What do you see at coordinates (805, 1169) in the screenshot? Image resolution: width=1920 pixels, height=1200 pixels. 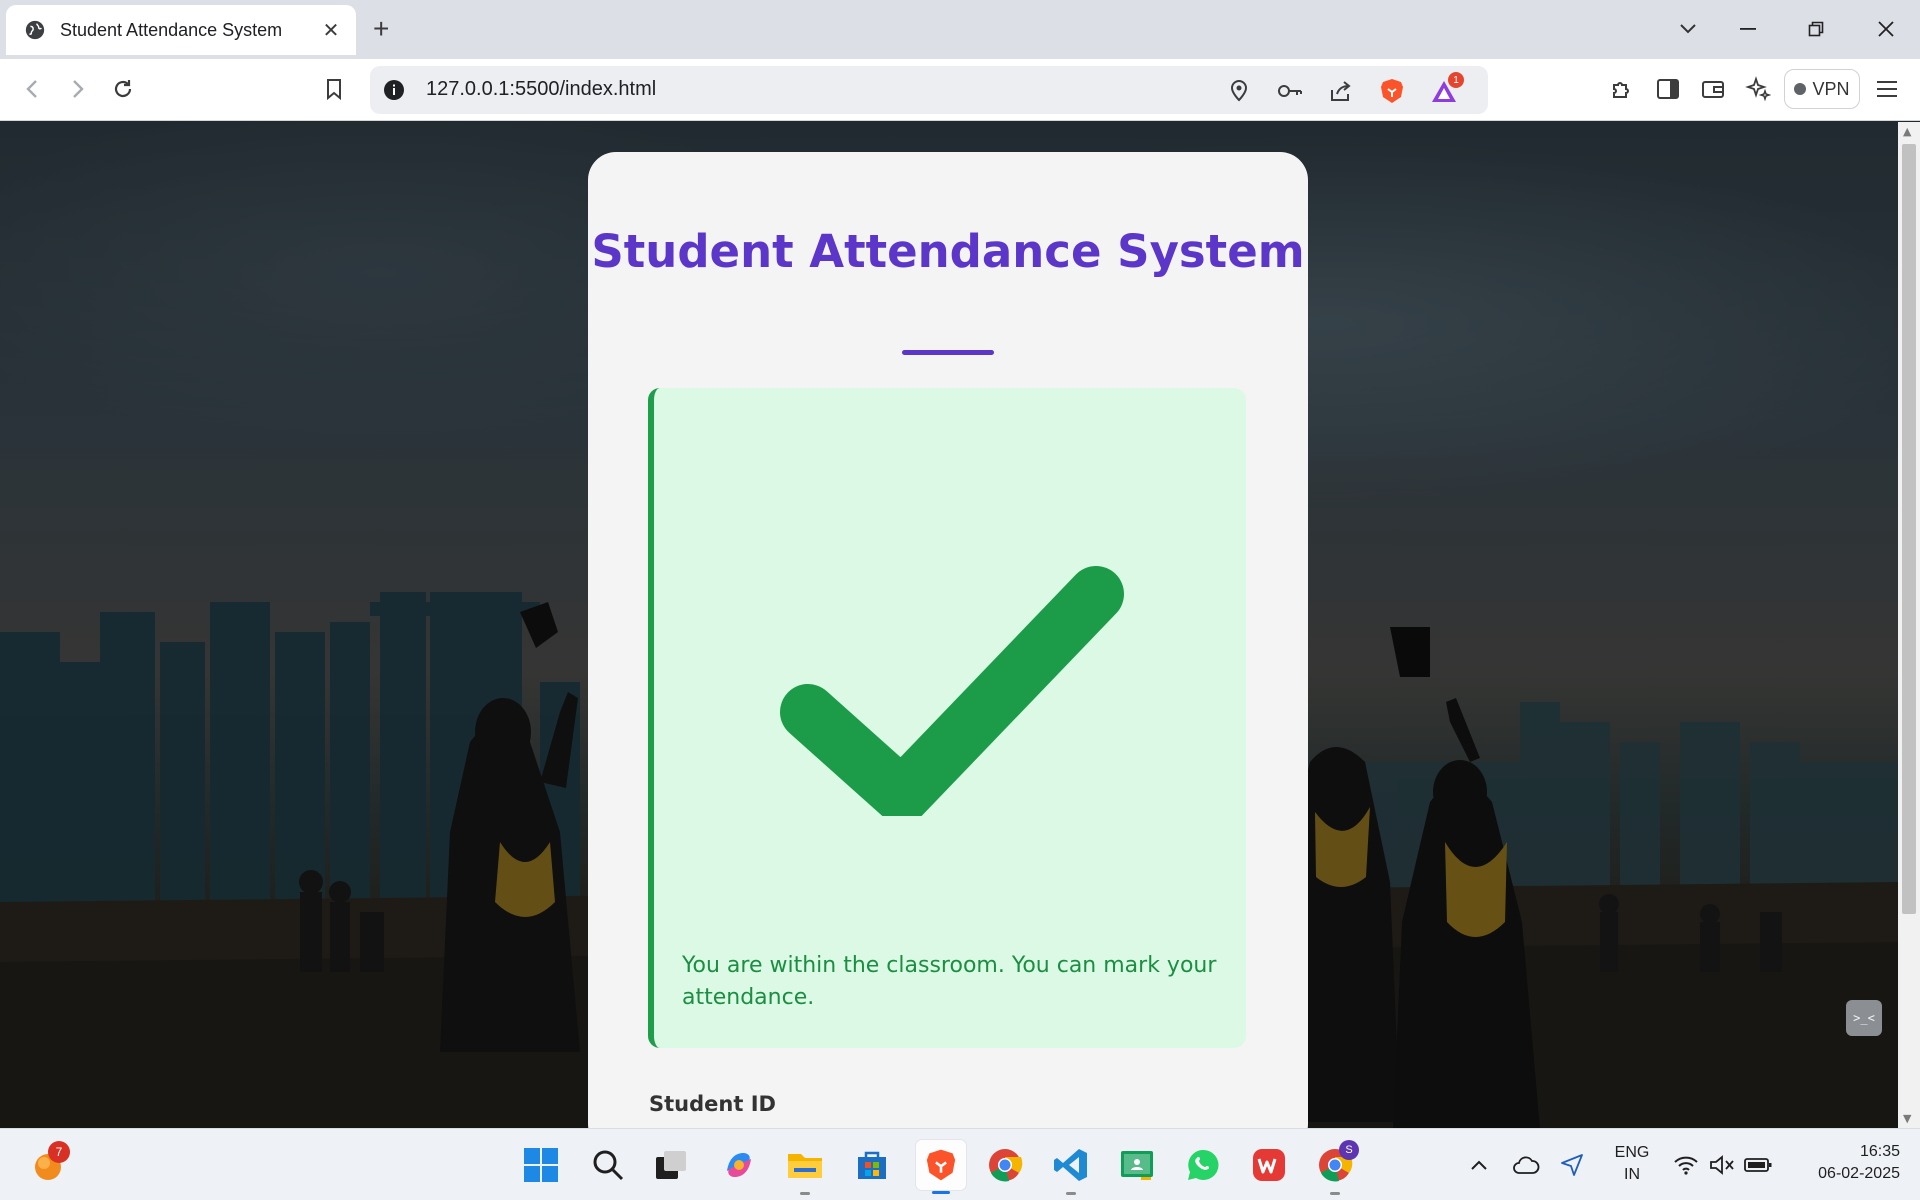 I see `file-explorer-icon` at bounding box center [805, 1169].